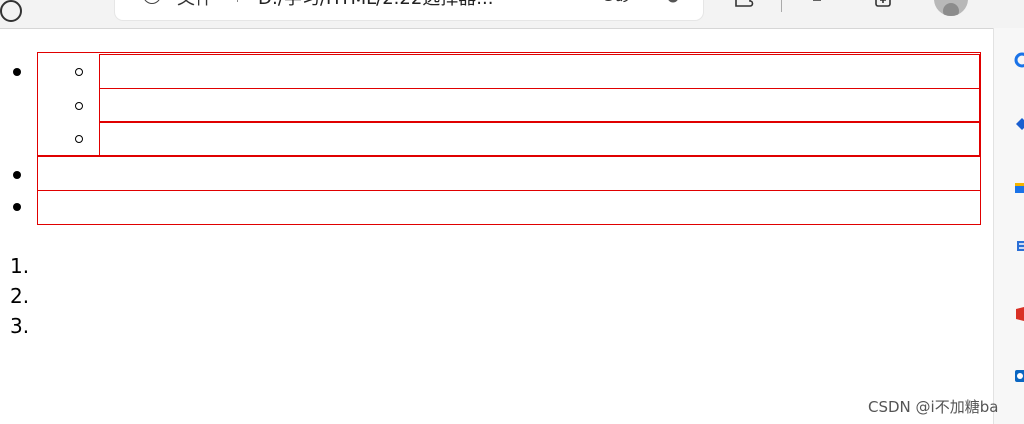 The height and width of the screenshot is (424, 1024). Describe the element at coordinates (669, 2) in the screenshot. I see `add-favorite-icon` at that location.